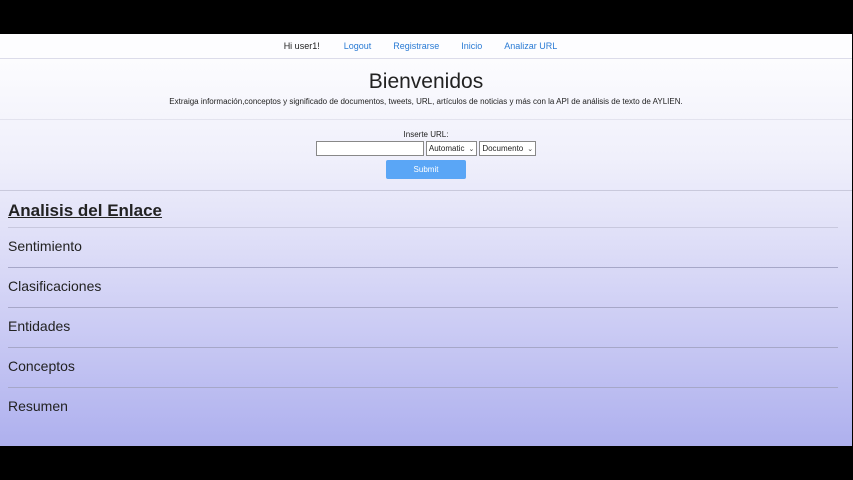 The image size is (853, 480). What do you see at coordinates (426, 81) in the screenshot?
I see `page-title: Bienvenidos` at bounding box center [426, 81].